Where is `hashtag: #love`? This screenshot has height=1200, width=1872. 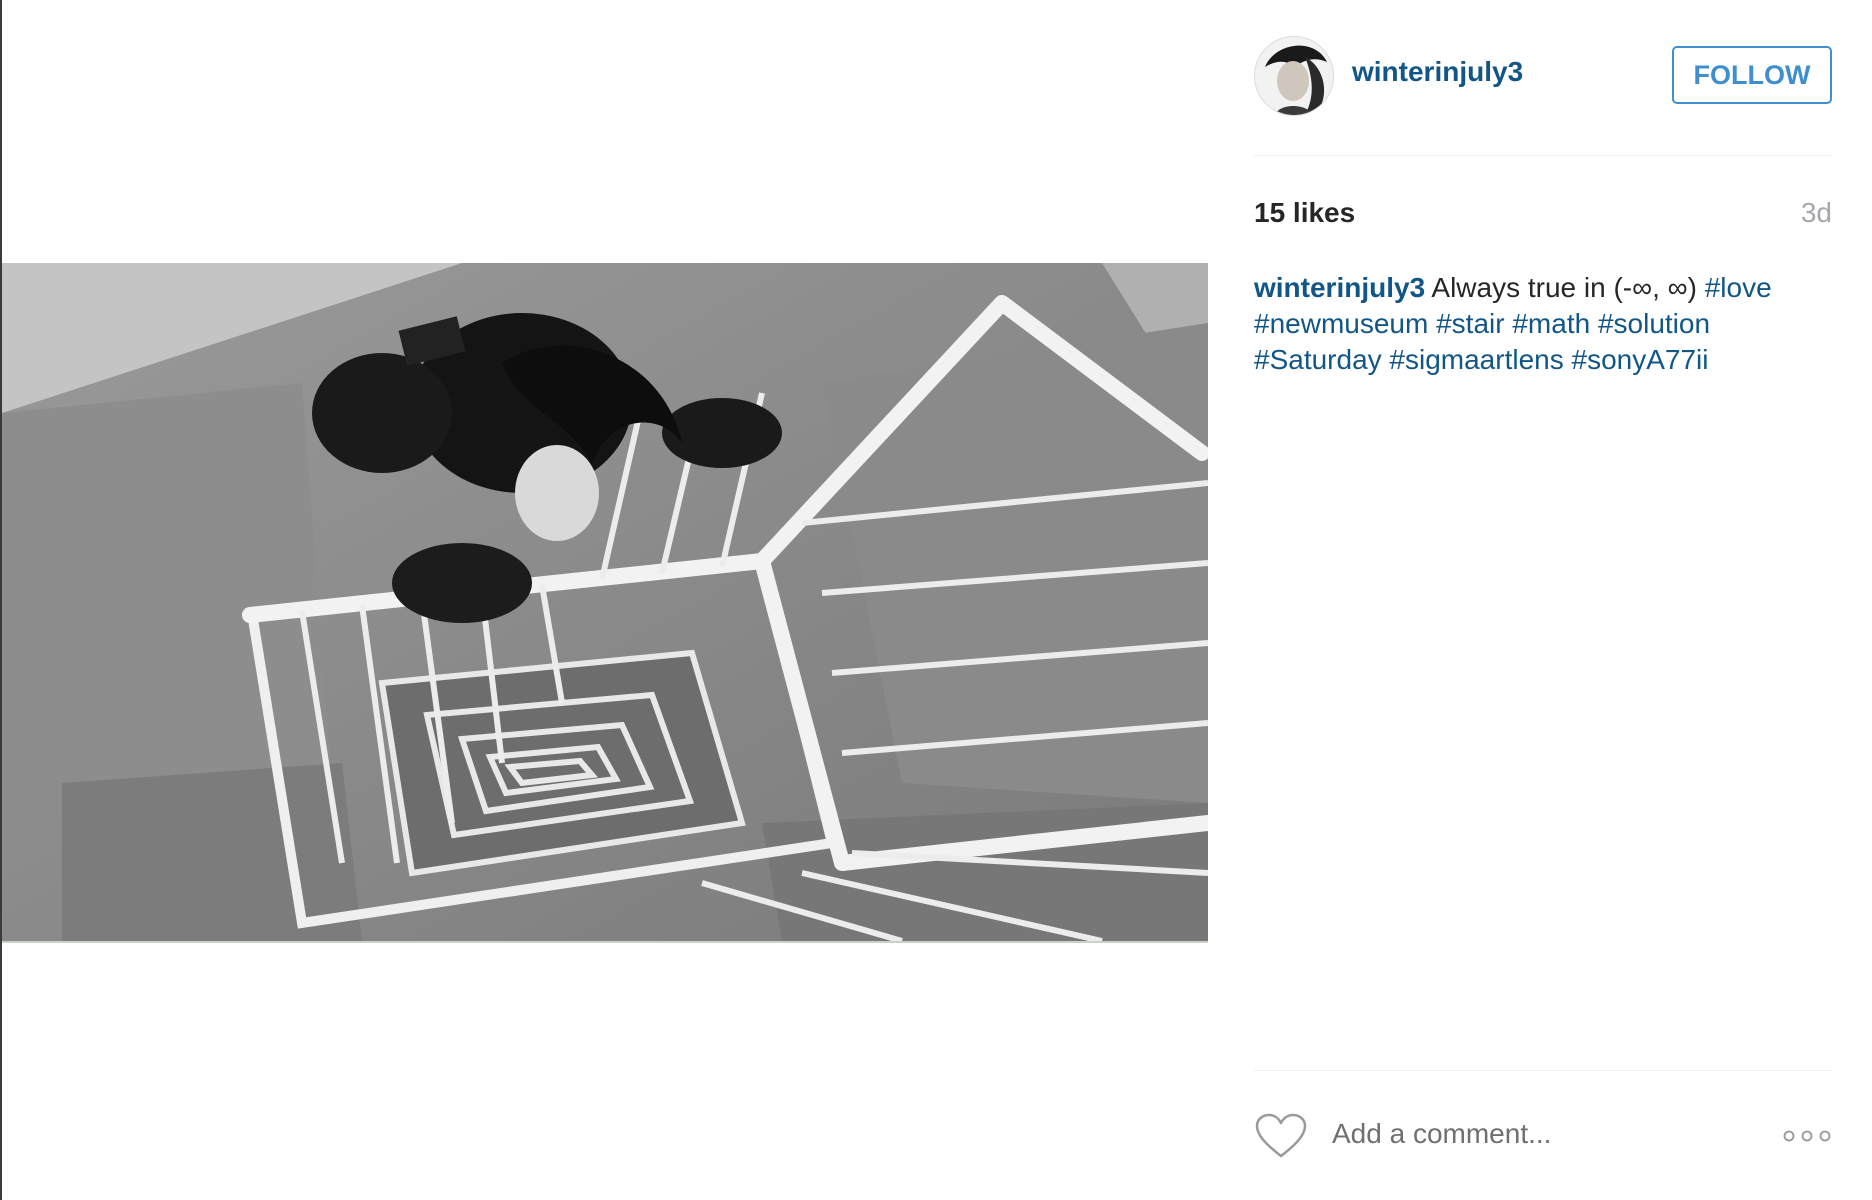
hashtag: #love is located at coordinates (1738, 287).